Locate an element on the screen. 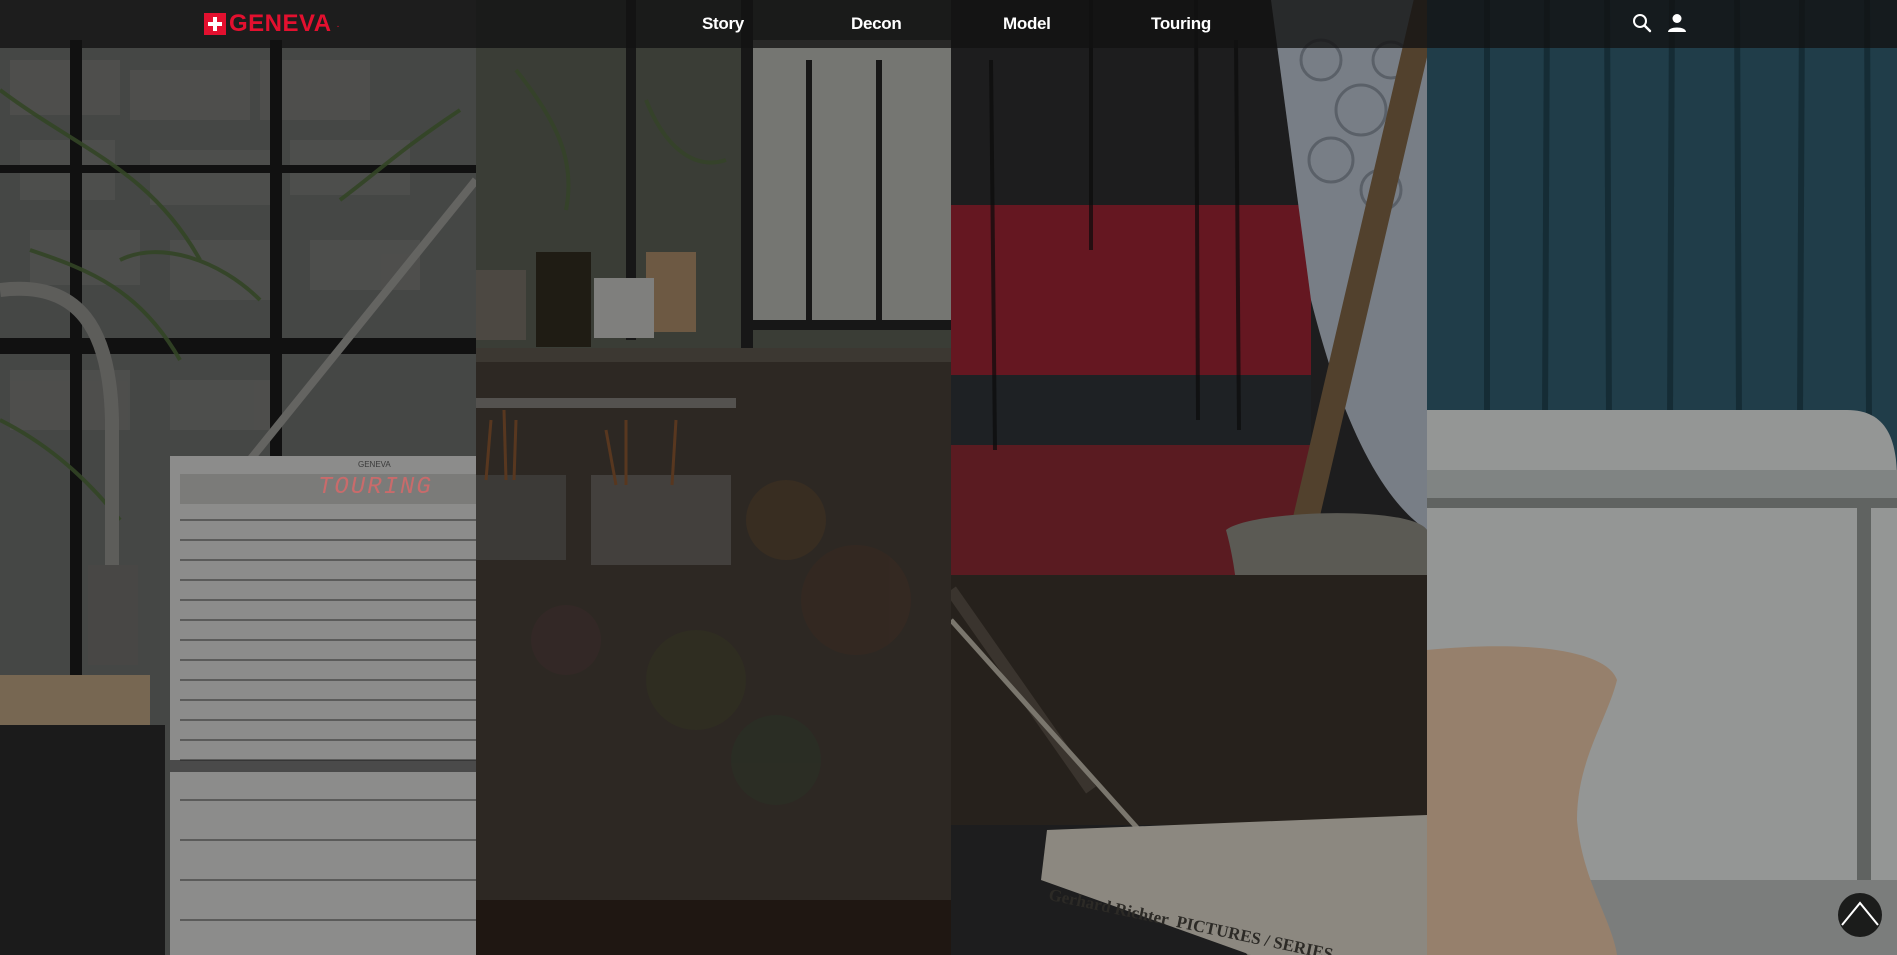  speaker-display-text: TOURING is located at coordinates (375, 487).